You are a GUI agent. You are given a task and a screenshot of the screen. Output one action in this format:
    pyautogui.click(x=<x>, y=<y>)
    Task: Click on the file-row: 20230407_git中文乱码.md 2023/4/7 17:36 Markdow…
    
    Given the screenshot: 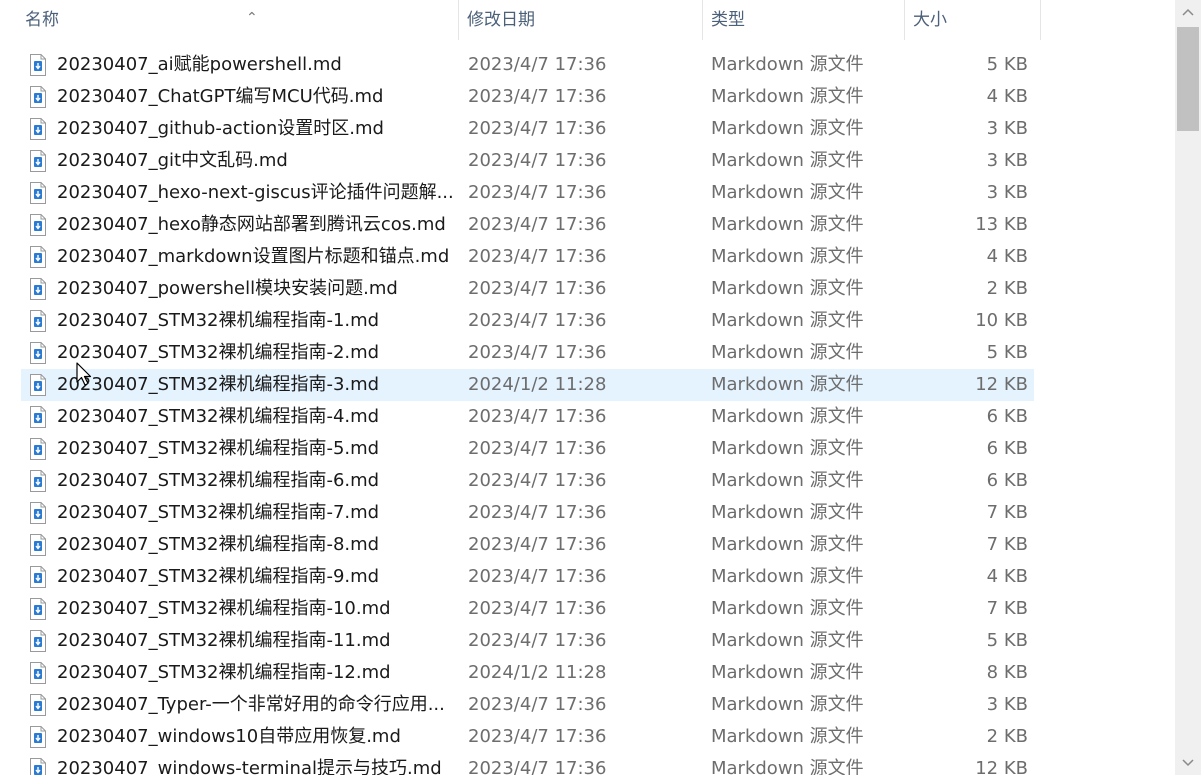 What is the action you would take?
    pyautogui.click(x=587, y=161)
    